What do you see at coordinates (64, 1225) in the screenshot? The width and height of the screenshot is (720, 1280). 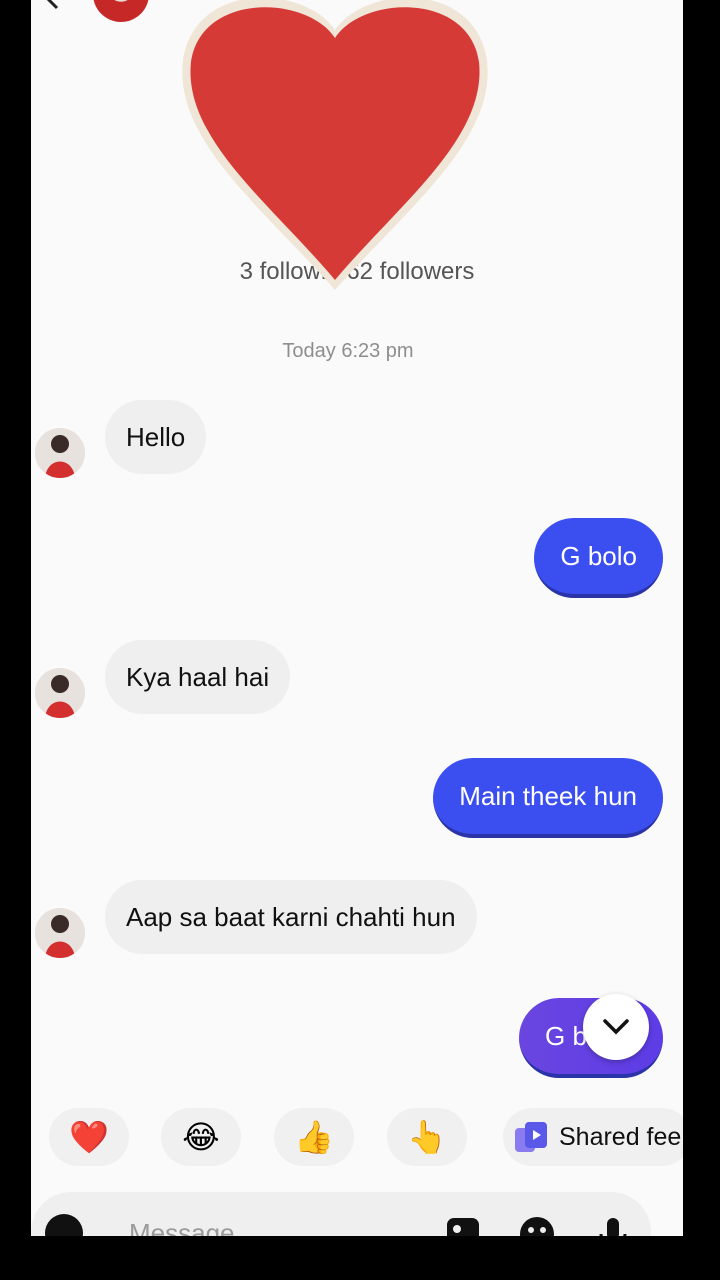 I see `camera-icon` at bounding box center [64, 1225].